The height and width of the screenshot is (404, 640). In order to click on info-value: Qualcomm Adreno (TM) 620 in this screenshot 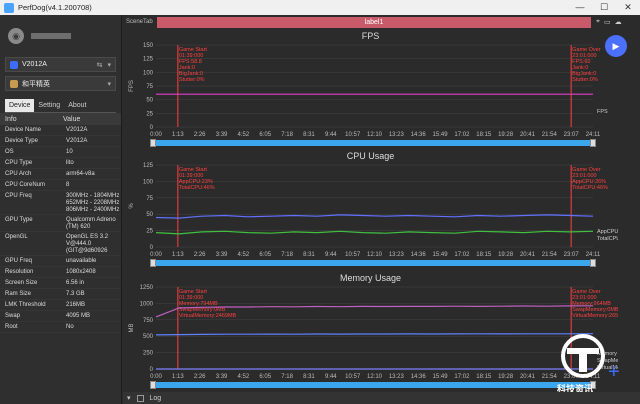, I will do `click(91, 223)`.